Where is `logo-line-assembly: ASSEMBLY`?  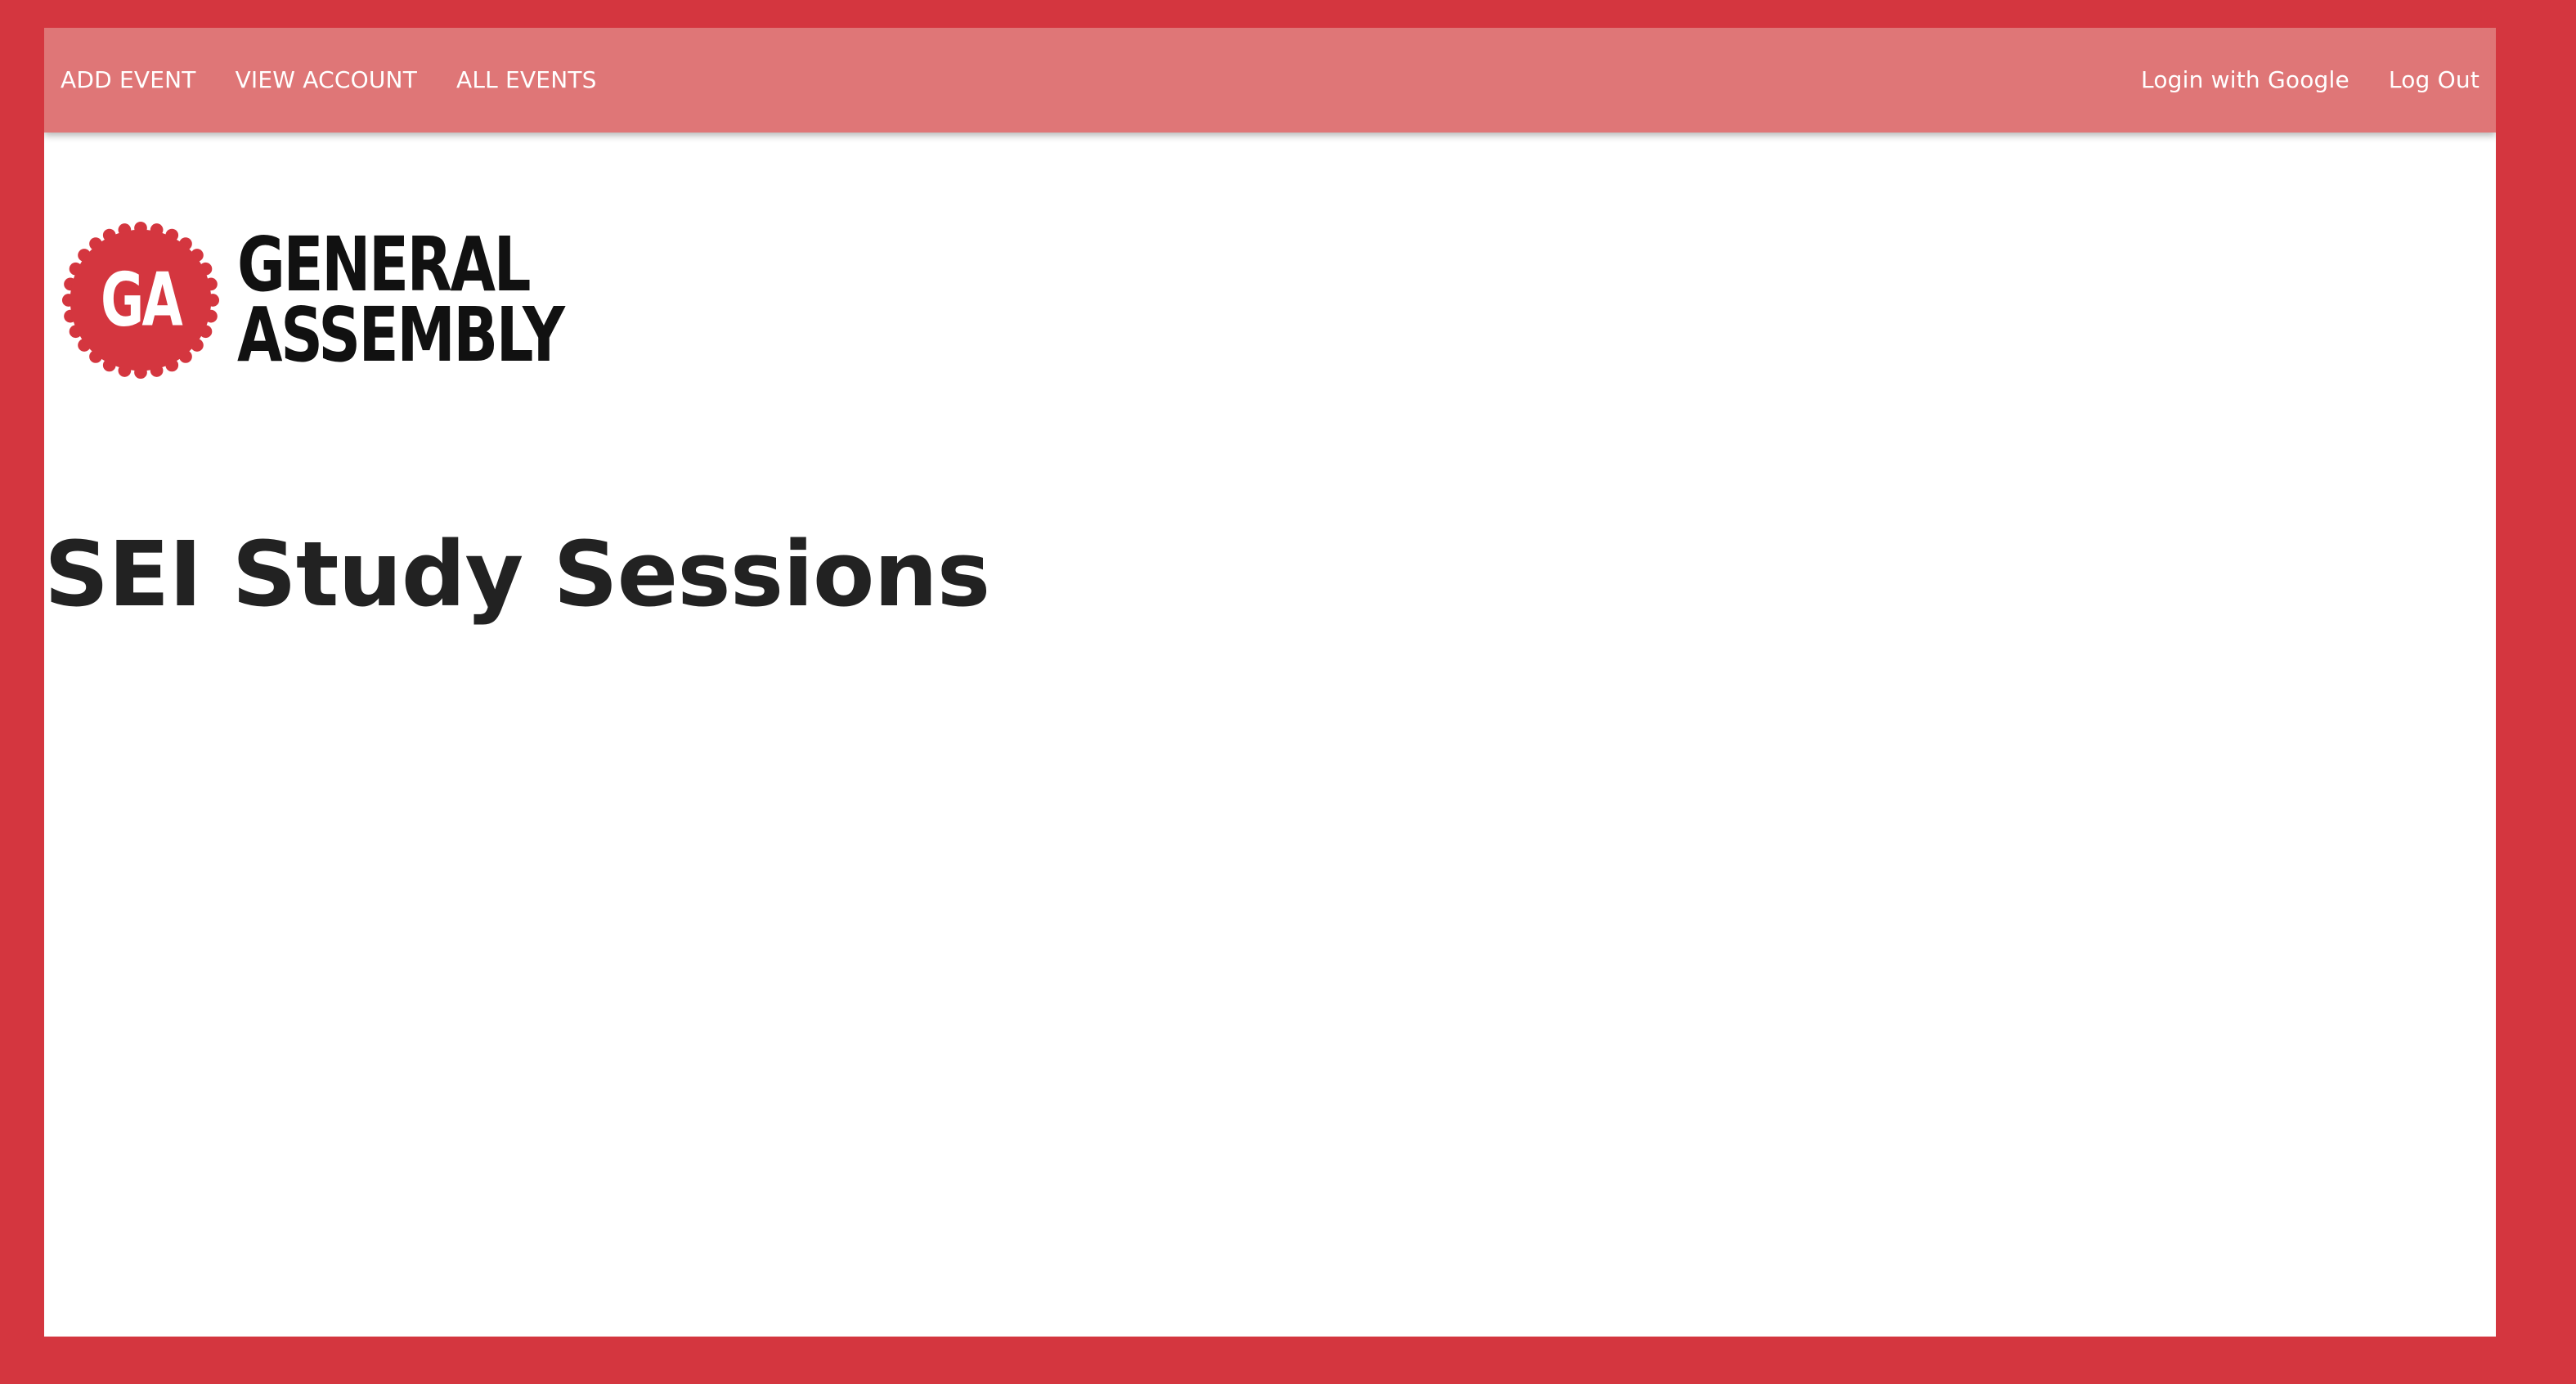 logo-line-assembly: ASSEMBLY is located at coordinates (401, 335).